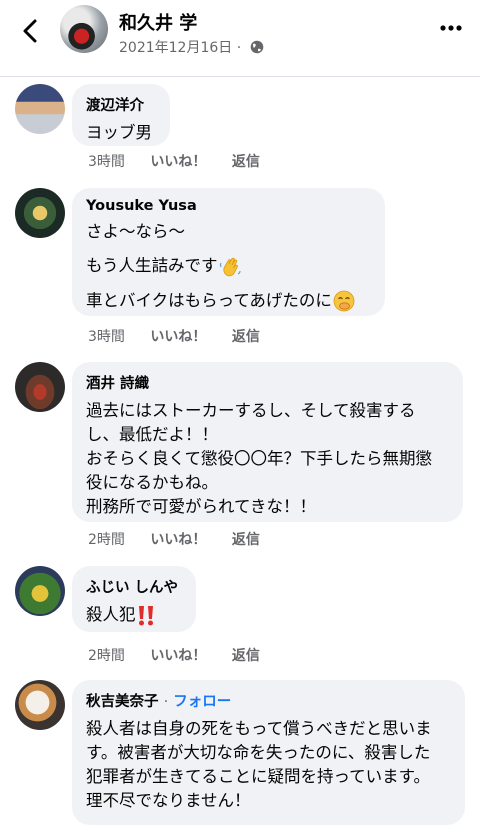 The width and height of the screenshot is (480, 825). What do you see at coordinates (119, 132) in the screenshot?
I see `comment-text: ヨッブ男` at bounding box center [119, 132].